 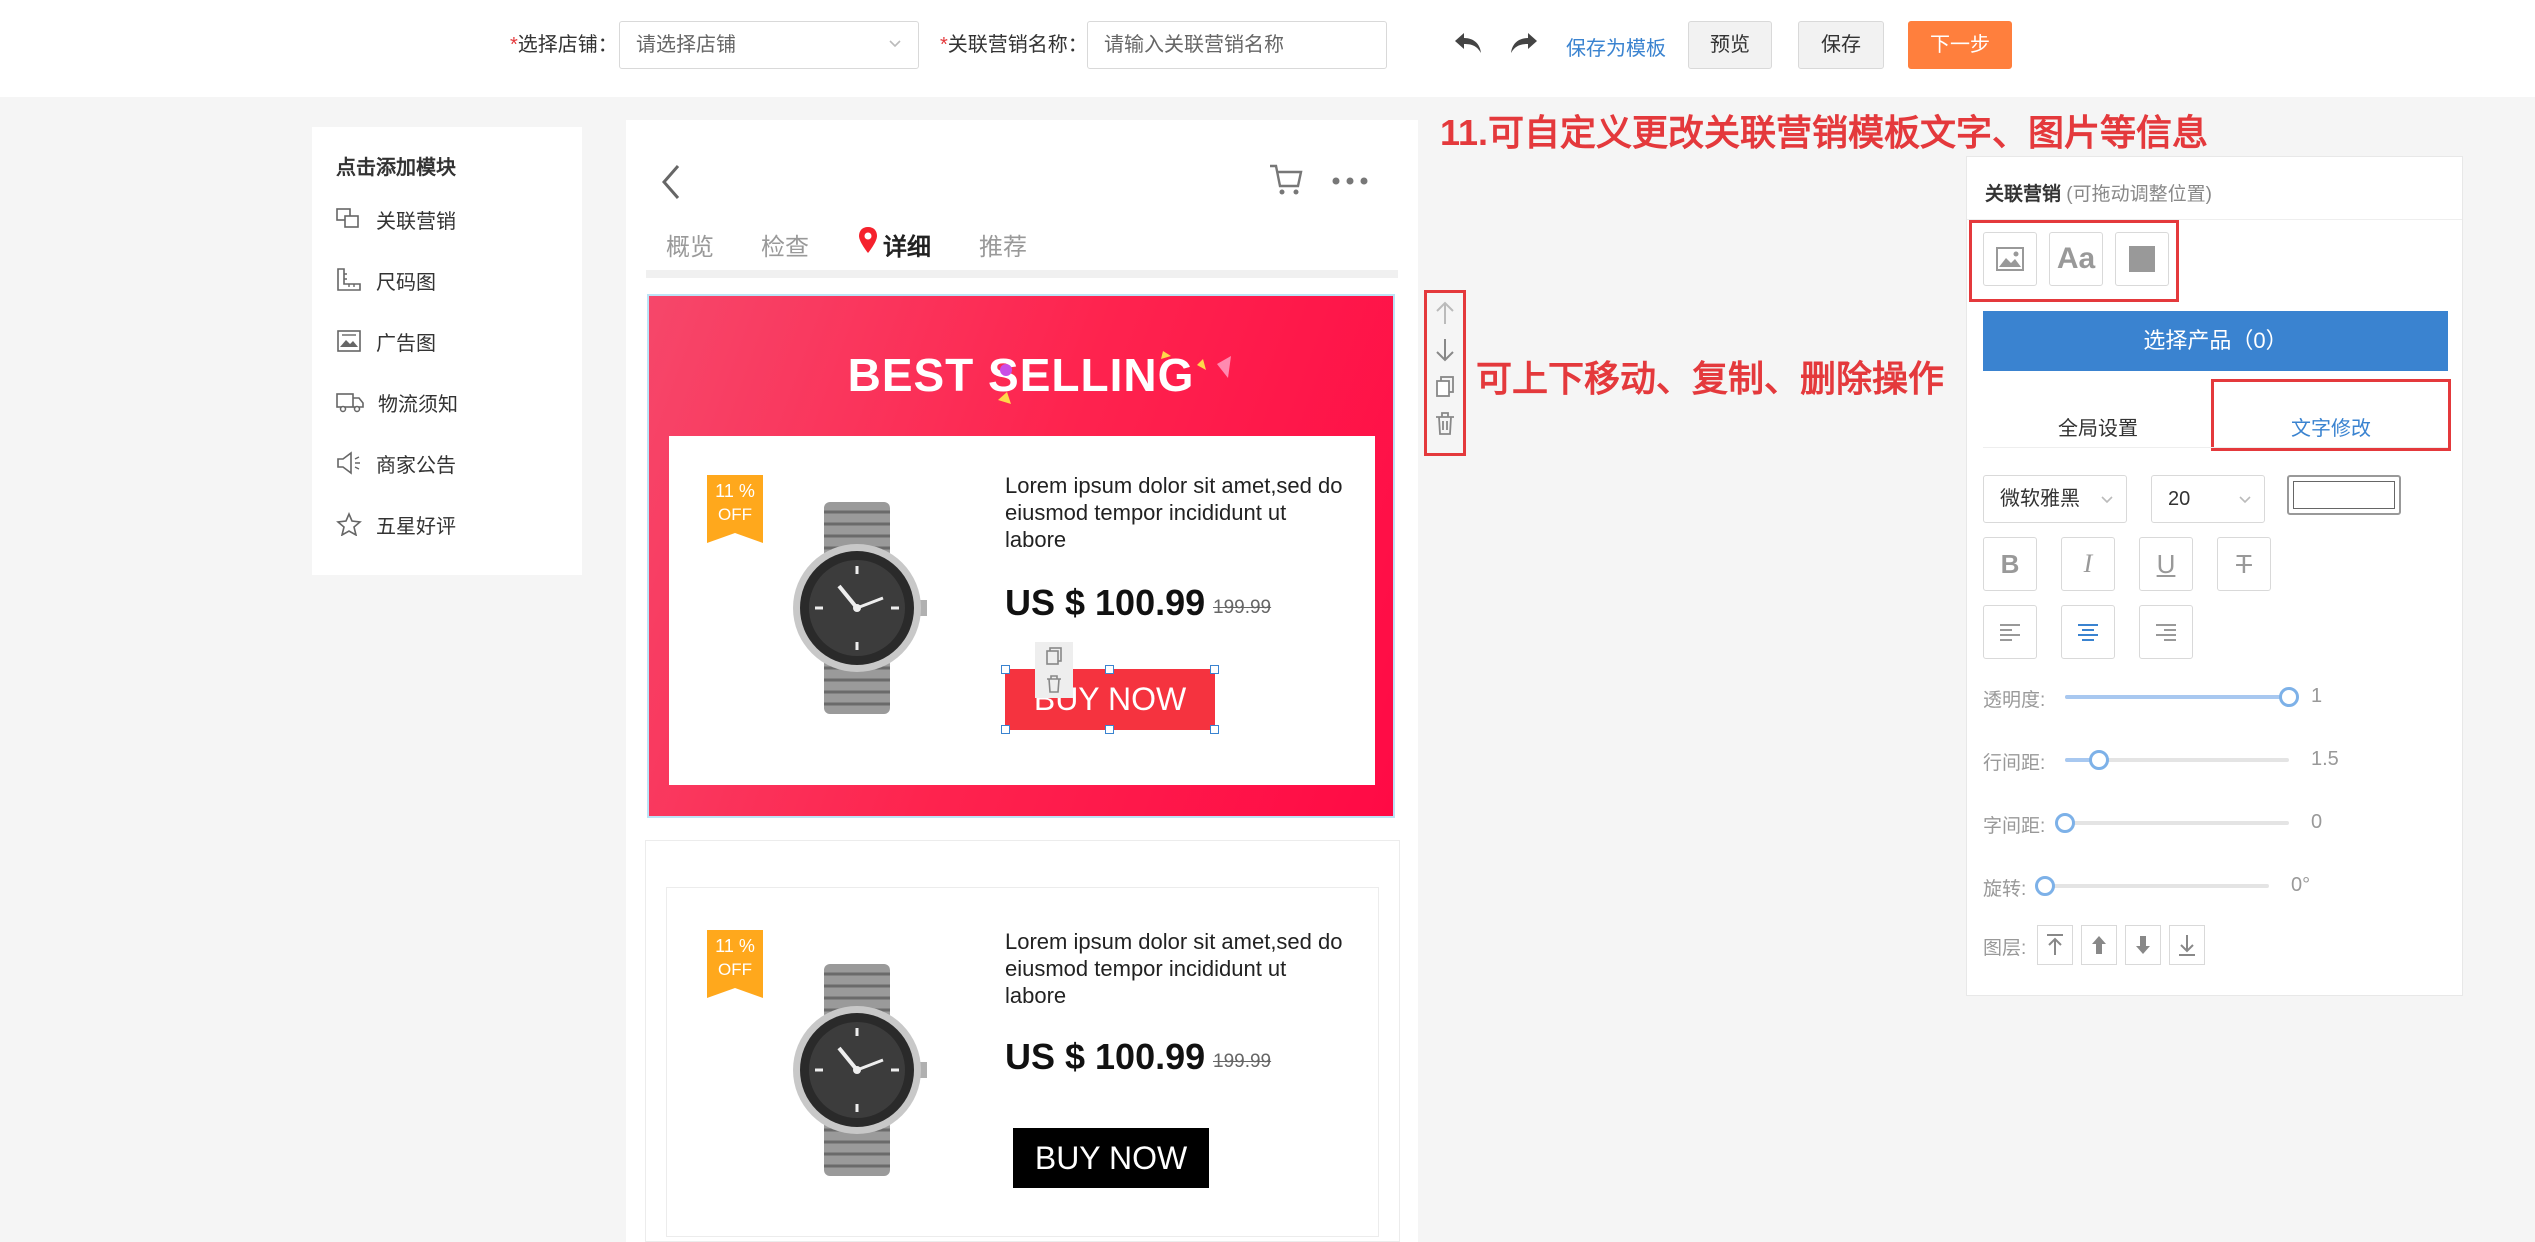 What do you see at coordinates (1524, 43) in the screenshot?
I see `redo-icon` at bounding box center [1524, 43].